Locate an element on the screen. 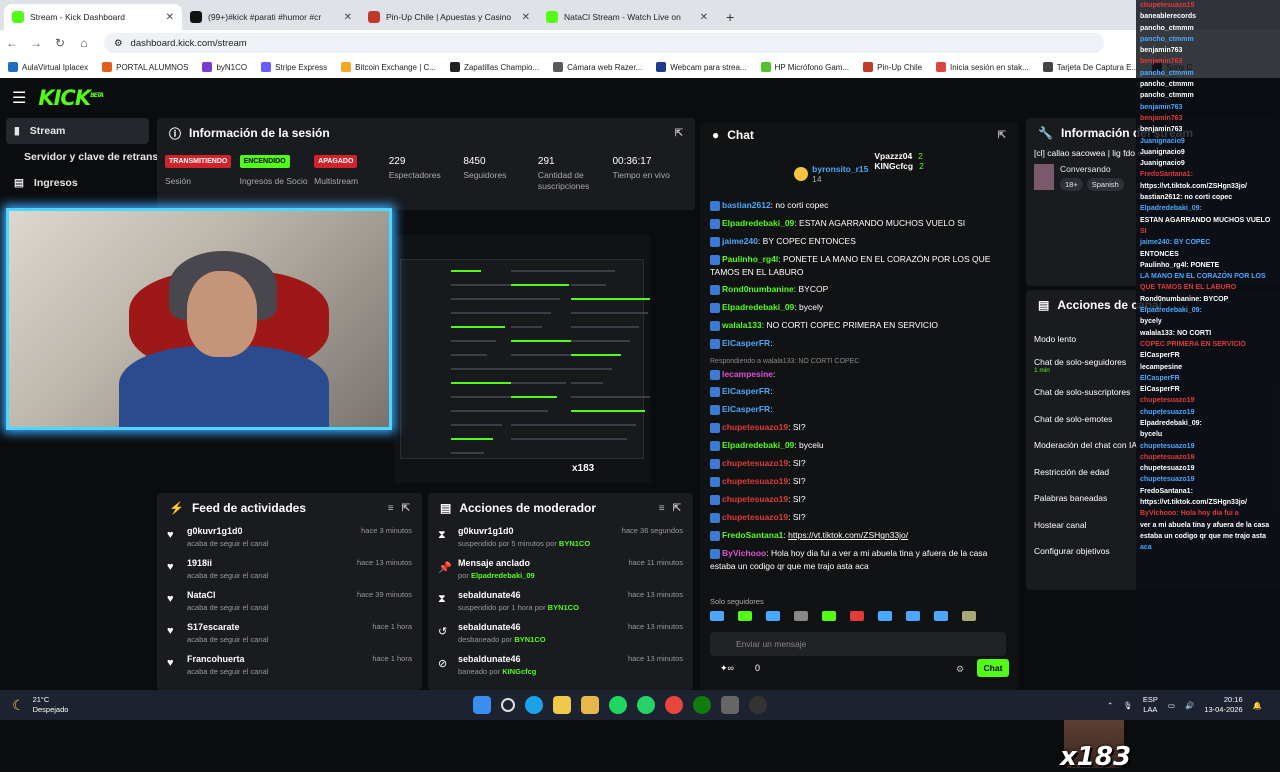 Image resolution: width=1280 pixels, height=772 pixels. emote-bar is located at coordinates (843, 616).